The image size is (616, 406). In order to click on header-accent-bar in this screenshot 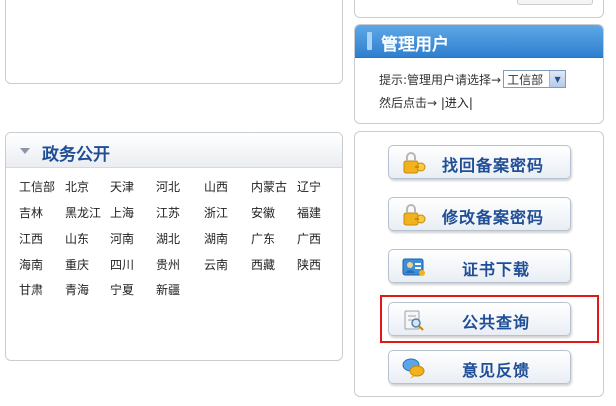, I will do `click(369, 41)`.